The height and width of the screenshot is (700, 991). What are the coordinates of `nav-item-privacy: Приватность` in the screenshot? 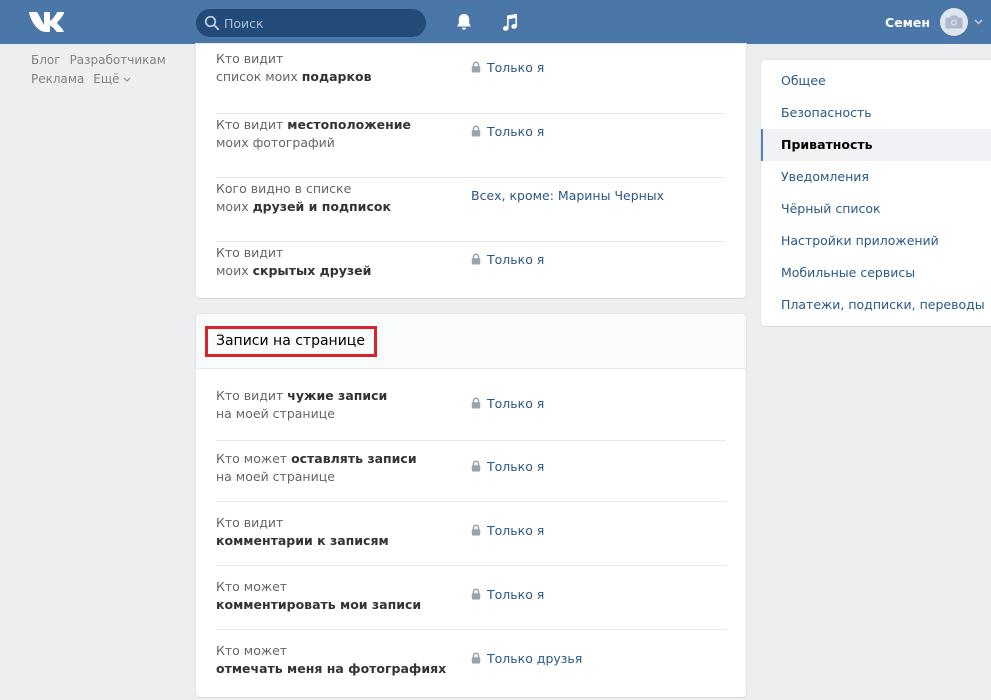 It's located at (876, 145).